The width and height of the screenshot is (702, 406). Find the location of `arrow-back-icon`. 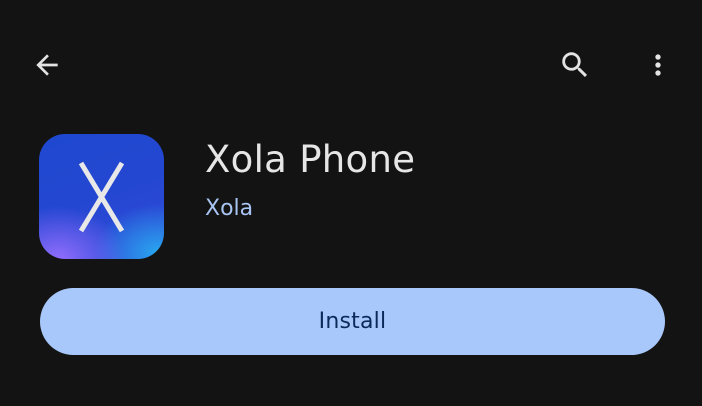

arrow-back-icon is located at coordinates (47, 65).